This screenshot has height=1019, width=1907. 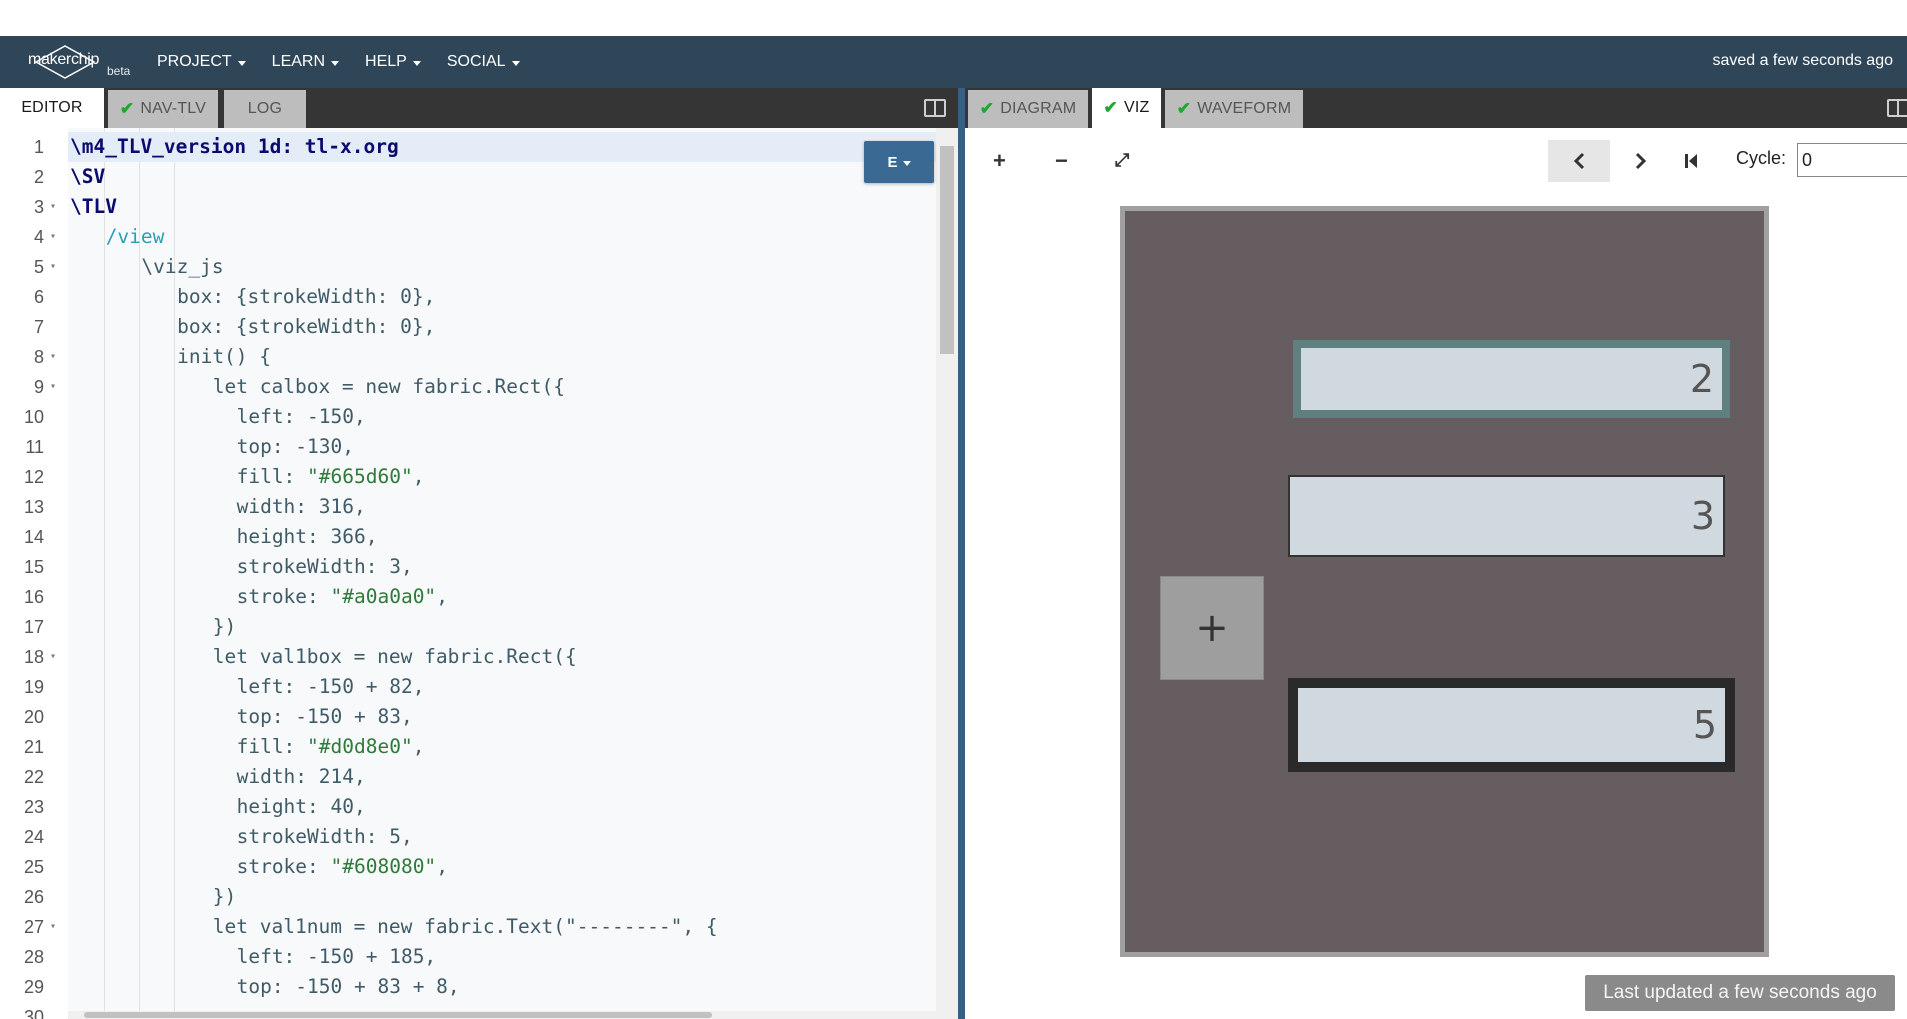 I want to click on code-line: stroke: "#608080",, so click(x=502, y=867).